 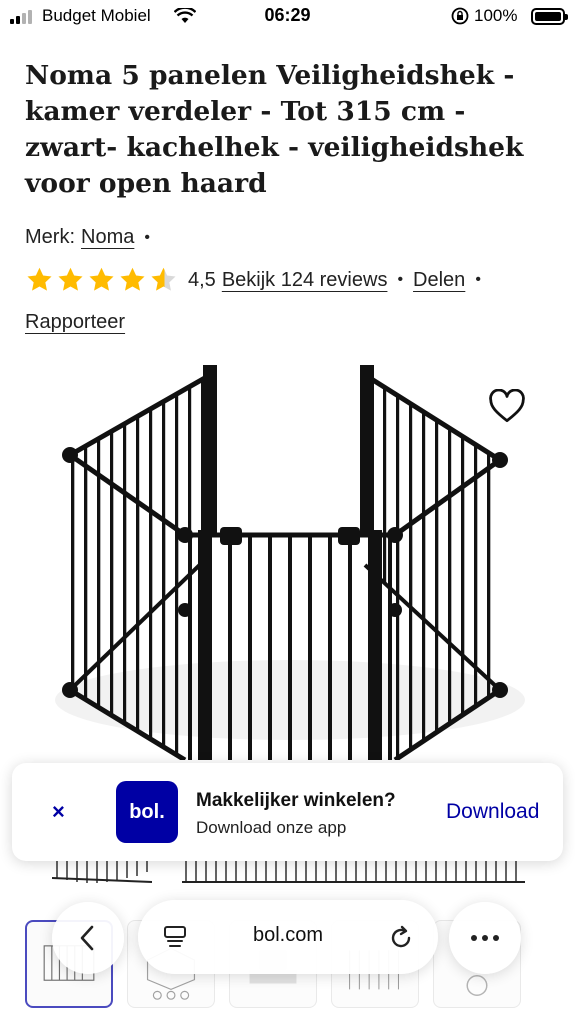 What do you see at coordinates (287, 17) in the screenshot?
I see `status-bar: Budget Mobiel 06:29 100%` at bounding box center [287, 17].